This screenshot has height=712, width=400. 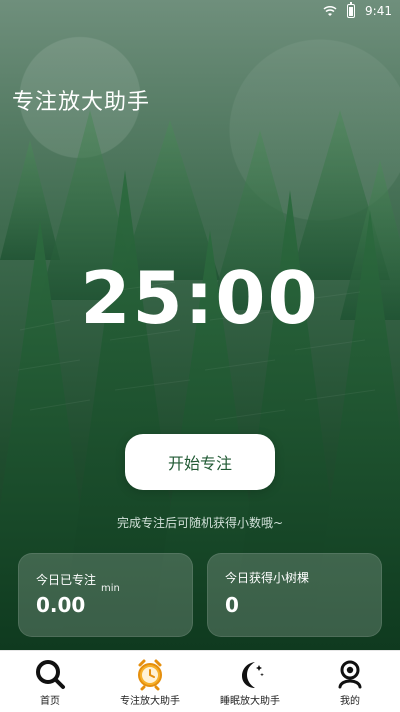 What do you see at coordinates (351, 10) in the screenshot?
I see `battery-icon` at bounding box center [351, 10].